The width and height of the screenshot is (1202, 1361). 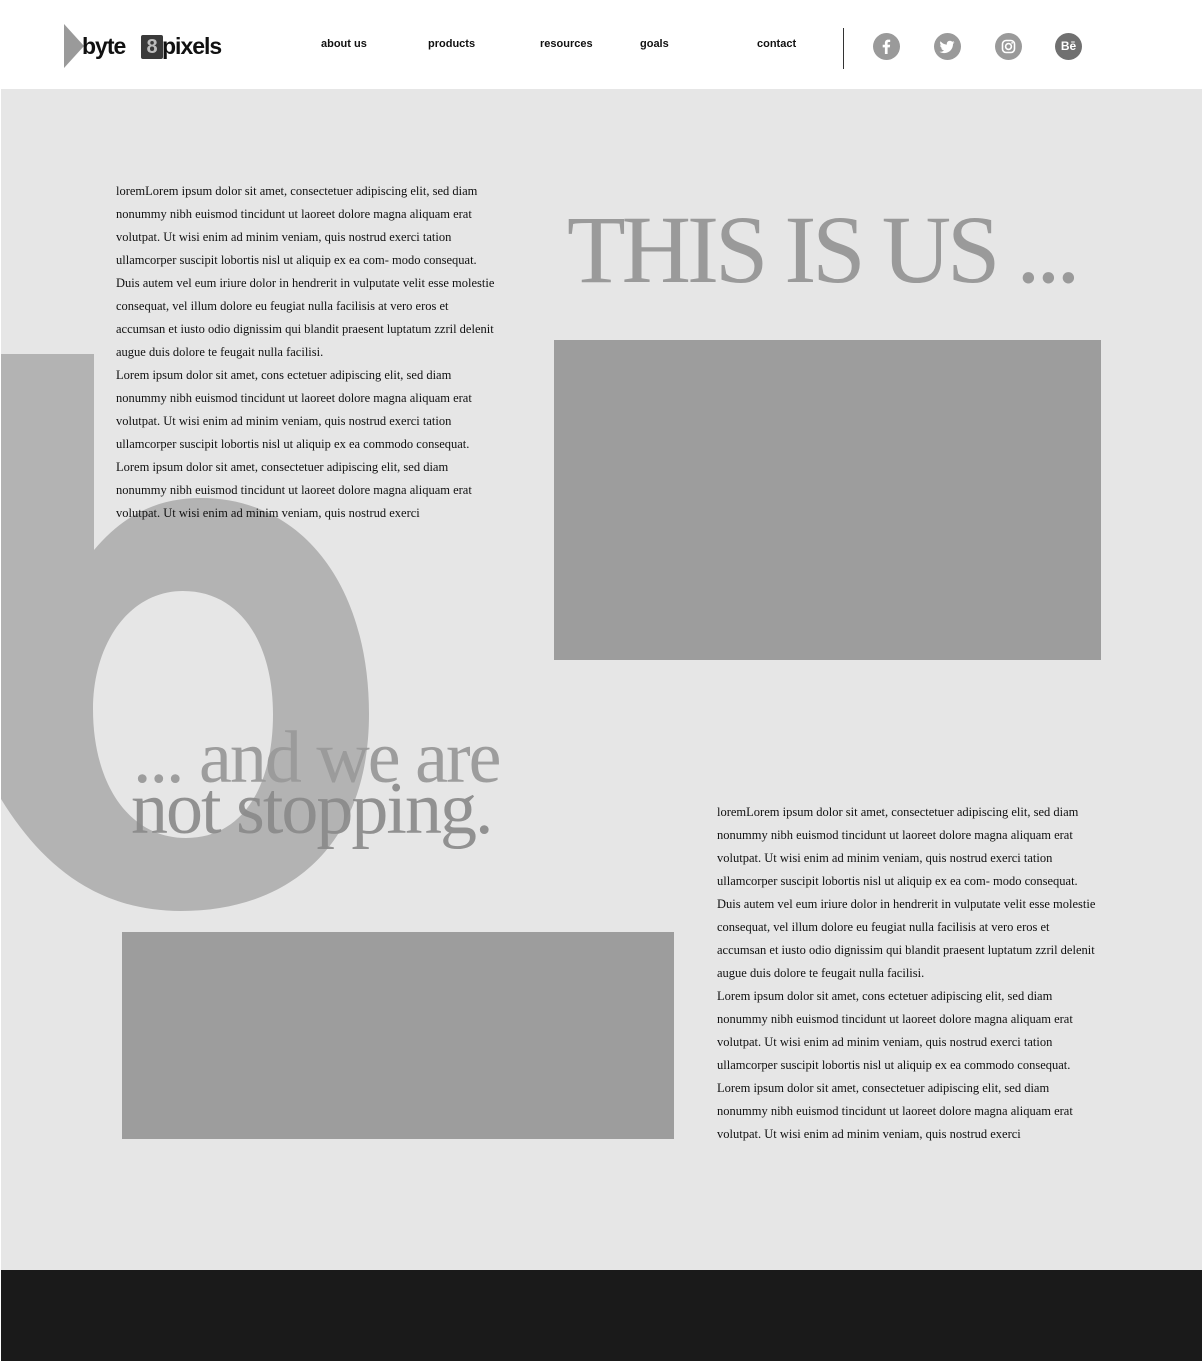 I want to click on nav-divider, so click(x=843, y=48).